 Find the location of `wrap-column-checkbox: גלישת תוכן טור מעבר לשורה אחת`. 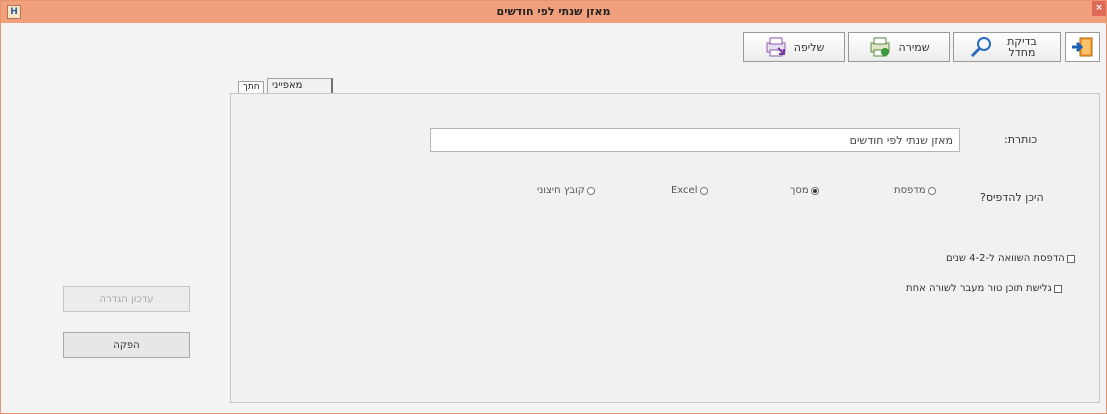

wrap-column-checkbox: גלישת תוכן טור מעבר לשורה אחת is located at coordinates (984, 288).